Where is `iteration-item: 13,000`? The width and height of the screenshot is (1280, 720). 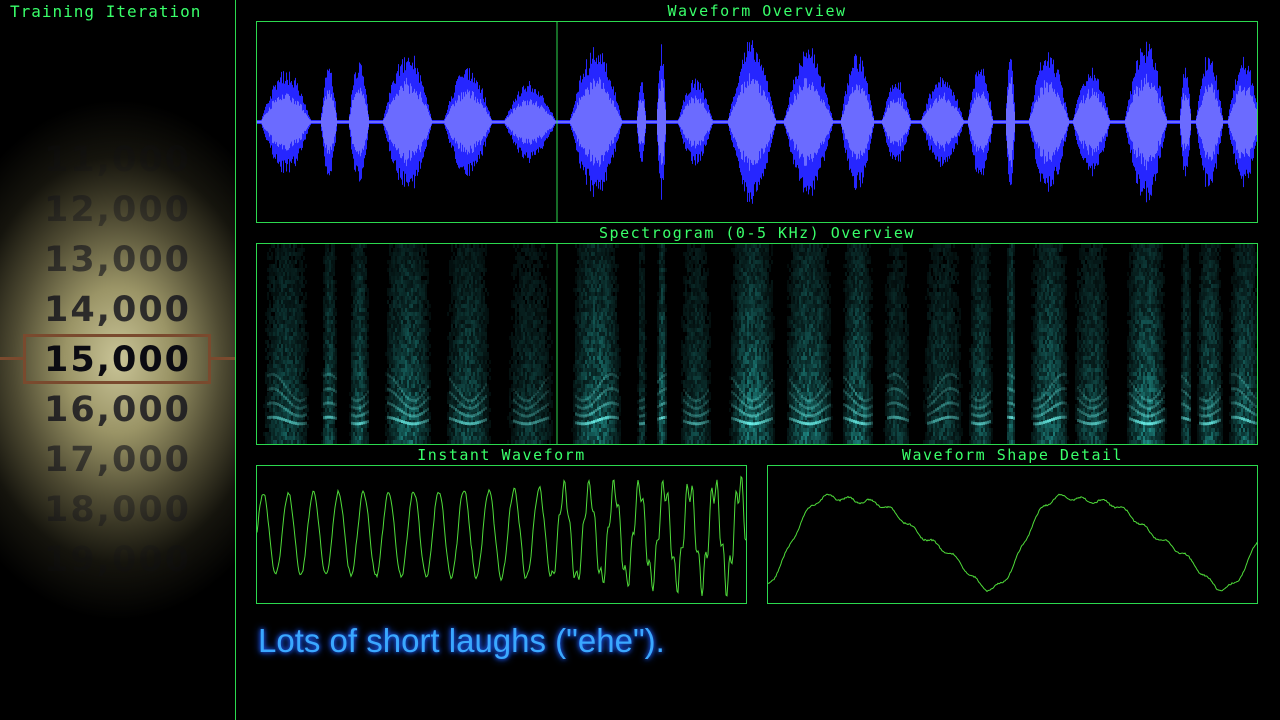 iteration-item: 13,000 is located at coordinates (117, 260).